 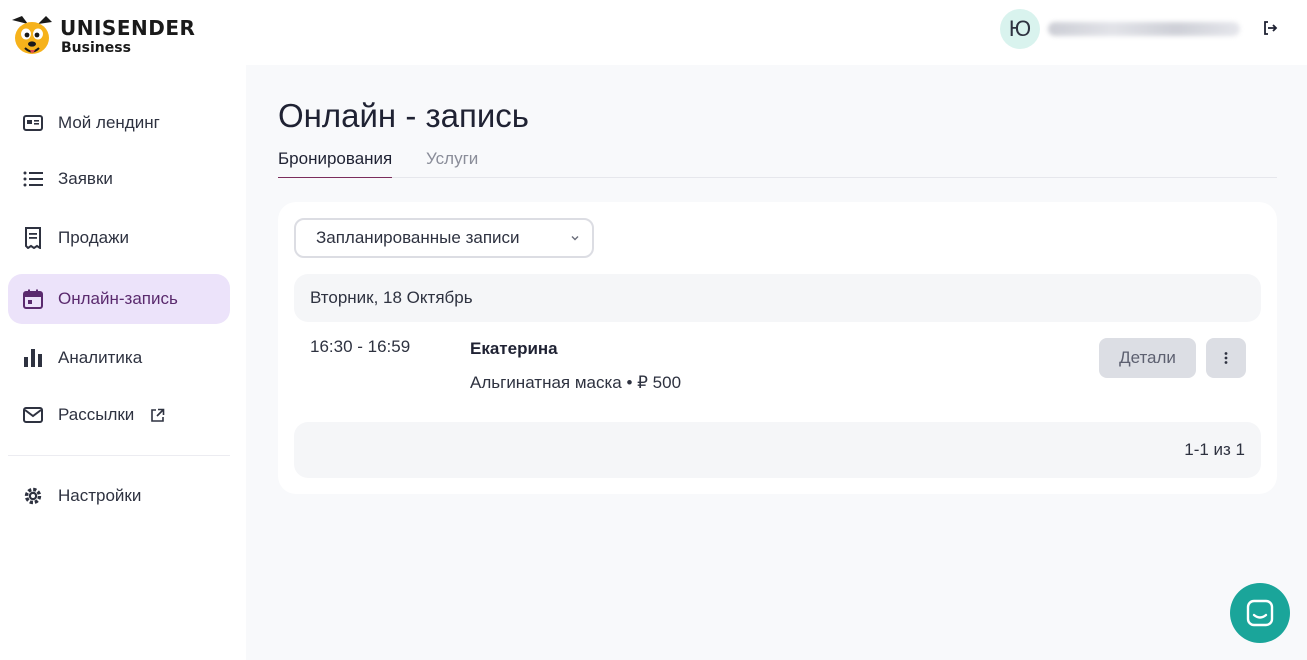 I want to click on avatar: Ю, so click(x=1020, y=29).